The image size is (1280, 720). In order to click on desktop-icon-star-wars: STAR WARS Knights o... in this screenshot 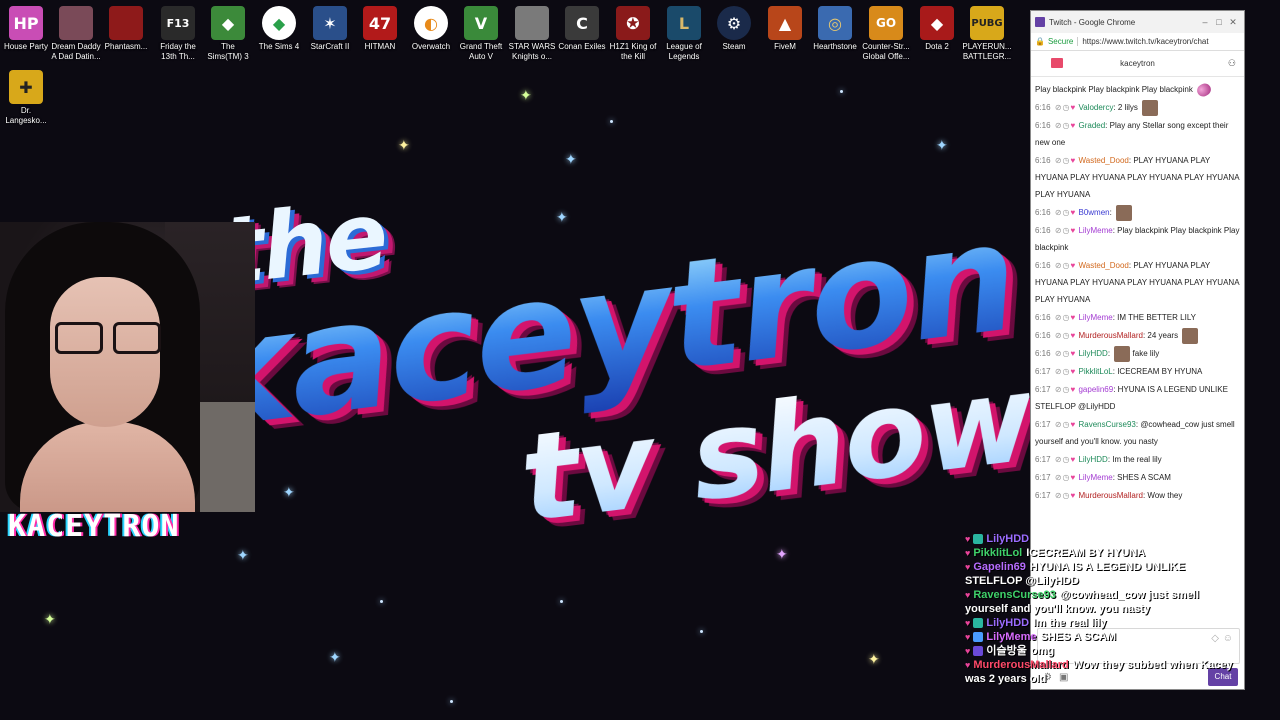, I will do `click(532, 32)`.